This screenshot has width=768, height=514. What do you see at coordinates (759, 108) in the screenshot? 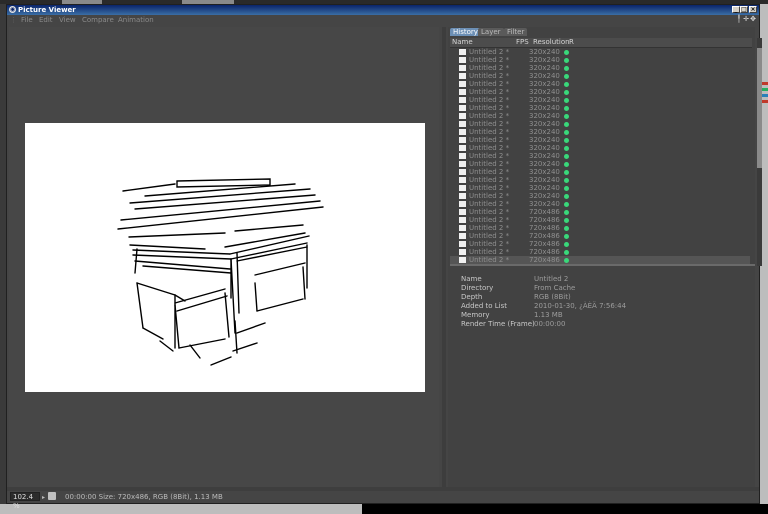
I see `scrollbar-thumb` at bounding box center [759, 108].